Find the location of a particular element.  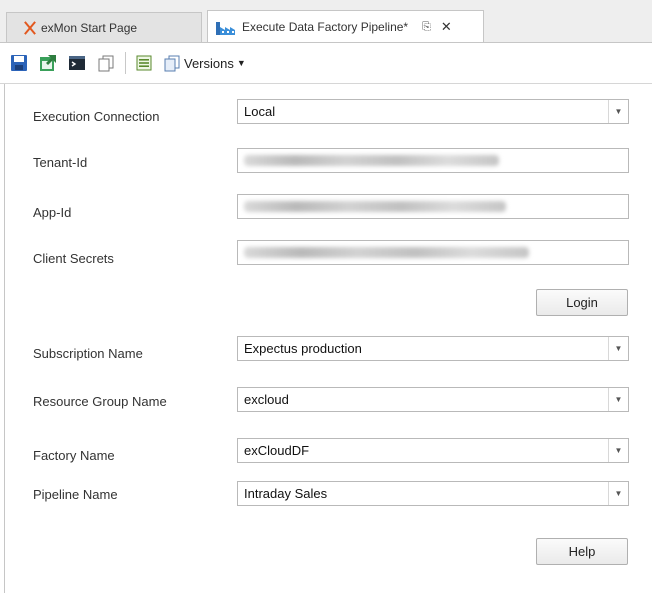

copy-button is located at coordinates (106, 63).